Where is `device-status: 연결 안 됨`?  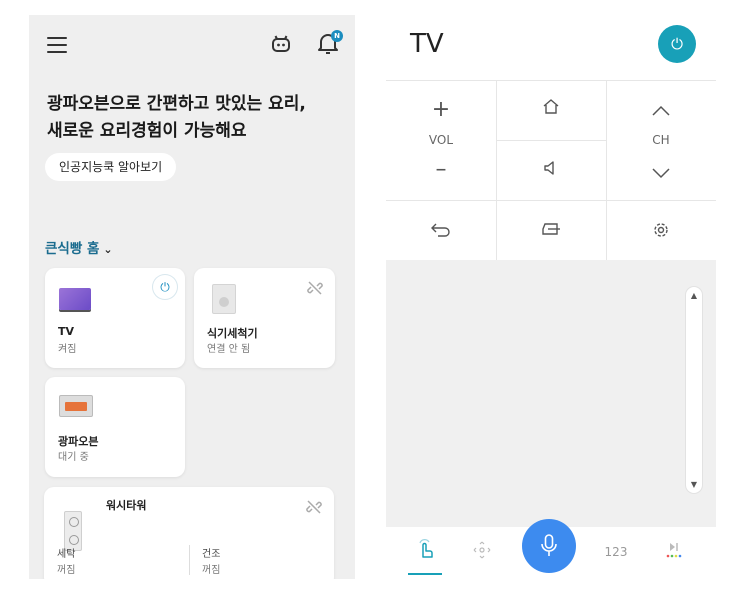 device-status: 연결 안 됨 is located at coordinates (229, 349).